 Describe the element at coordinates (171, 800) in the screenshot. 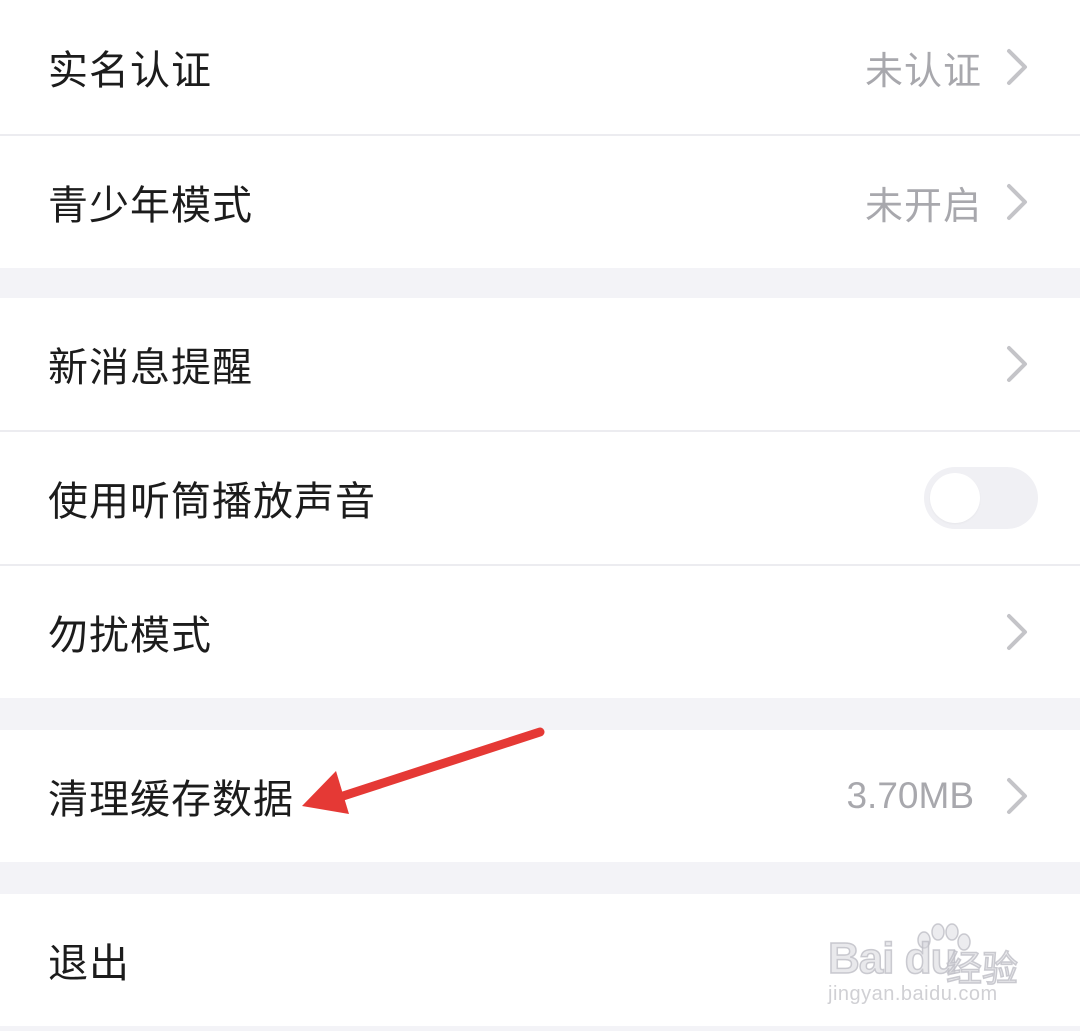

I see `clear-cache-label: 清理缓存数据` at that location.